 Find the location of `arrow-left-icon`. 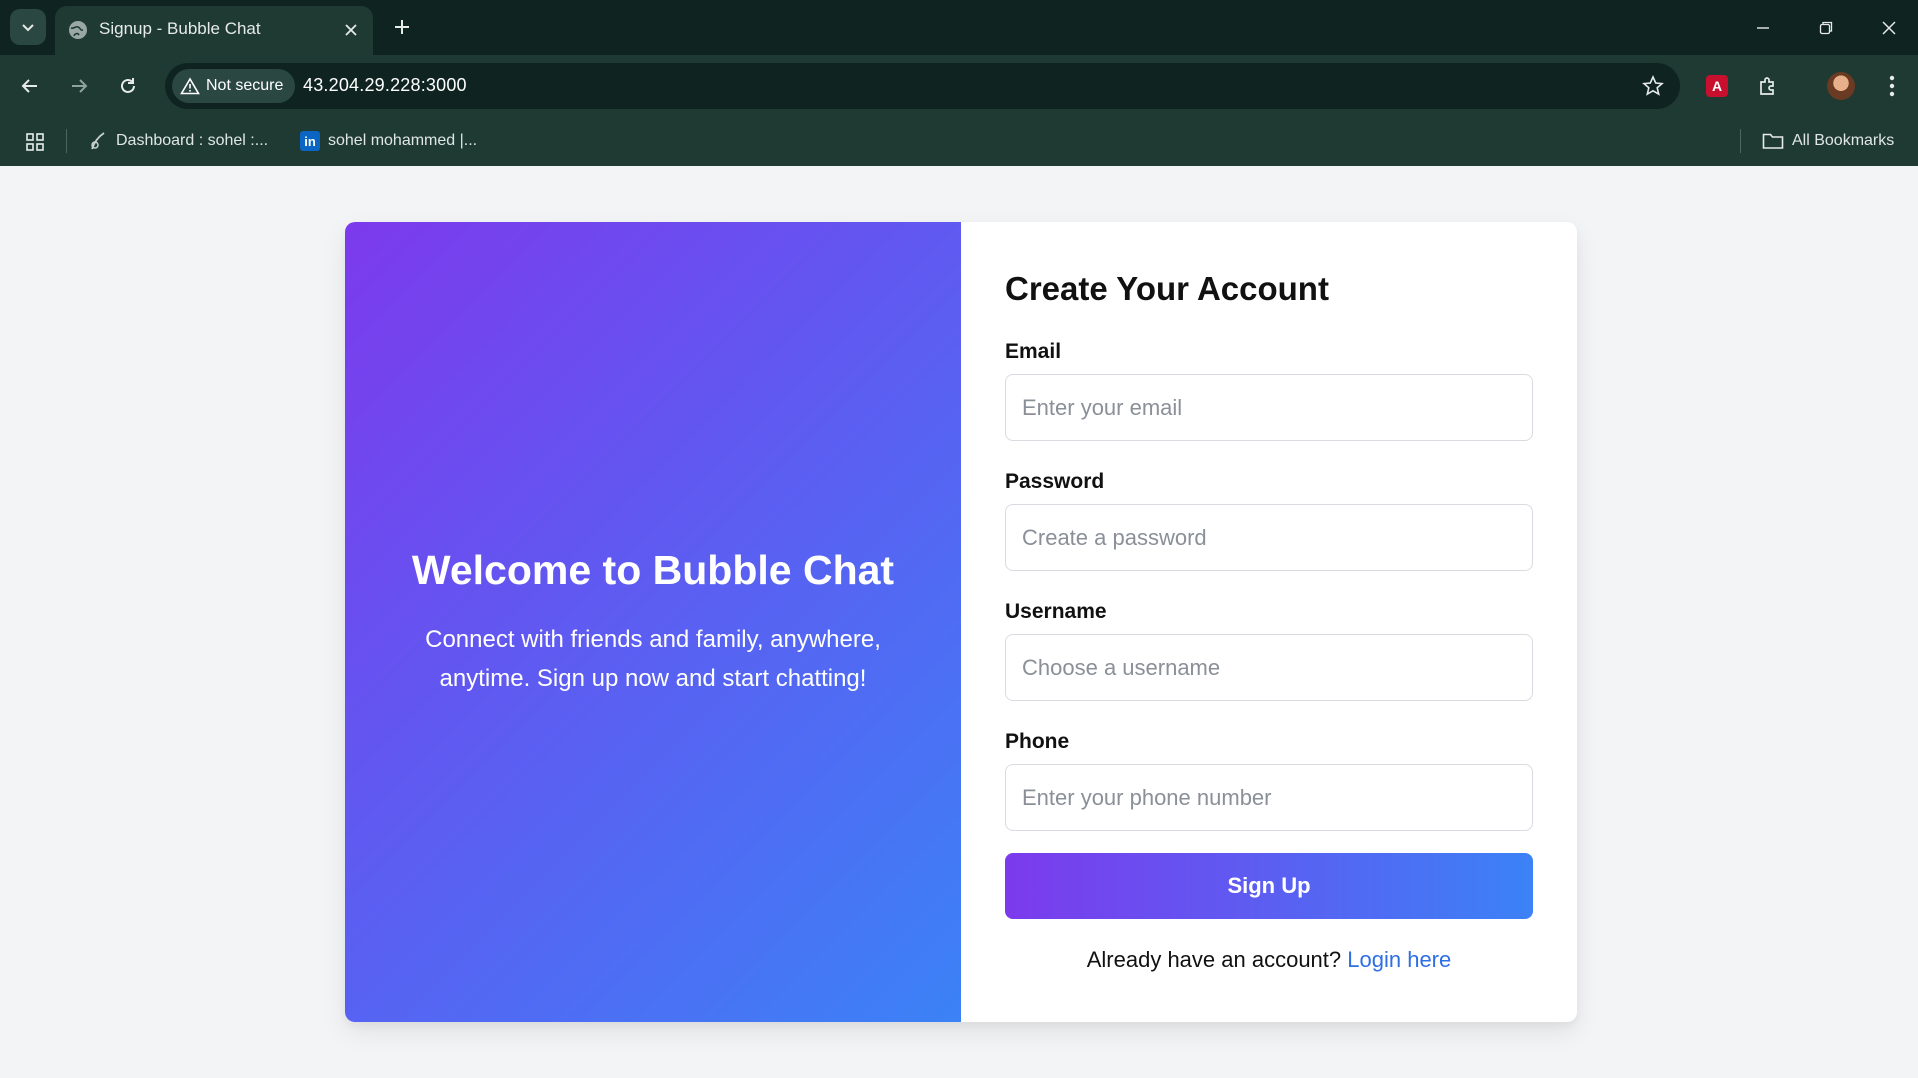

arrow-left-icon is located at coordinates (29, 86).